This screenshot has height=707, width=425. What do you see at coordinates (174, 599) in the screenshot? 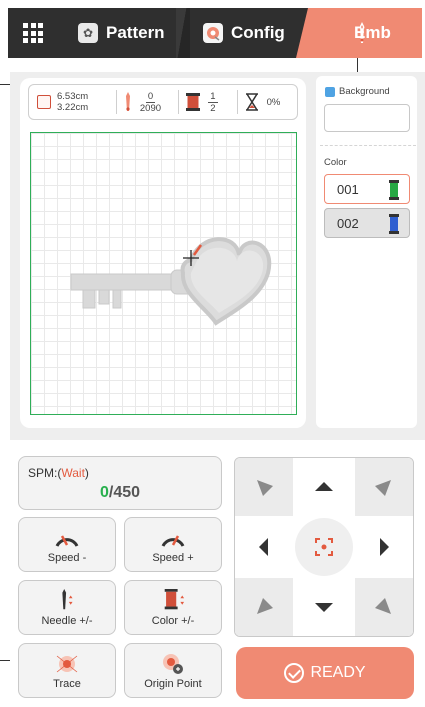
I see `spool-plus-minus-icon` at bounding box center [174, 599].